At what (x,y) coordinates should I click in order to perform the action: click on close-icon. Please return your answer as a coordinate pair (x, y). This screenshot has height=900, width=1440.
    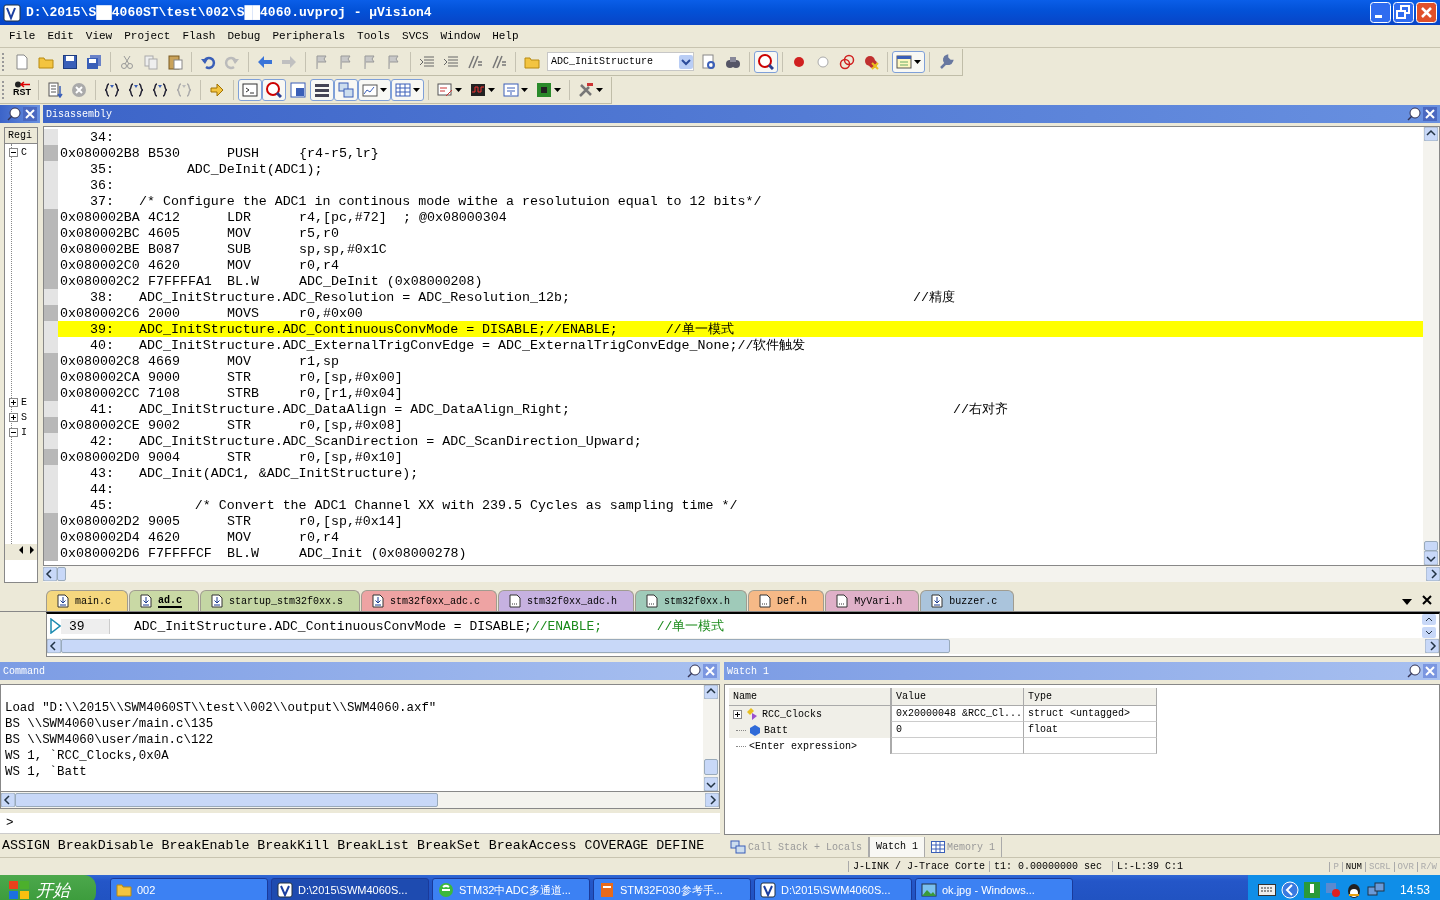
    Looking at the image, I should click on (1427, 600).